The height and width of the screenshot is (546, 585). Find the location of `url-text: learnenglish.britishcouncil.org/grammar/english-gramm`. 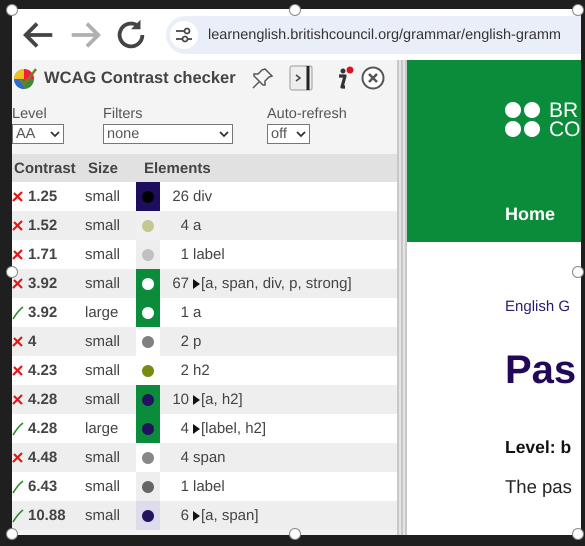

url-text: learnenglish.britishcouncil.org/grammar/english-gramm is located at coordinates (384, 34).